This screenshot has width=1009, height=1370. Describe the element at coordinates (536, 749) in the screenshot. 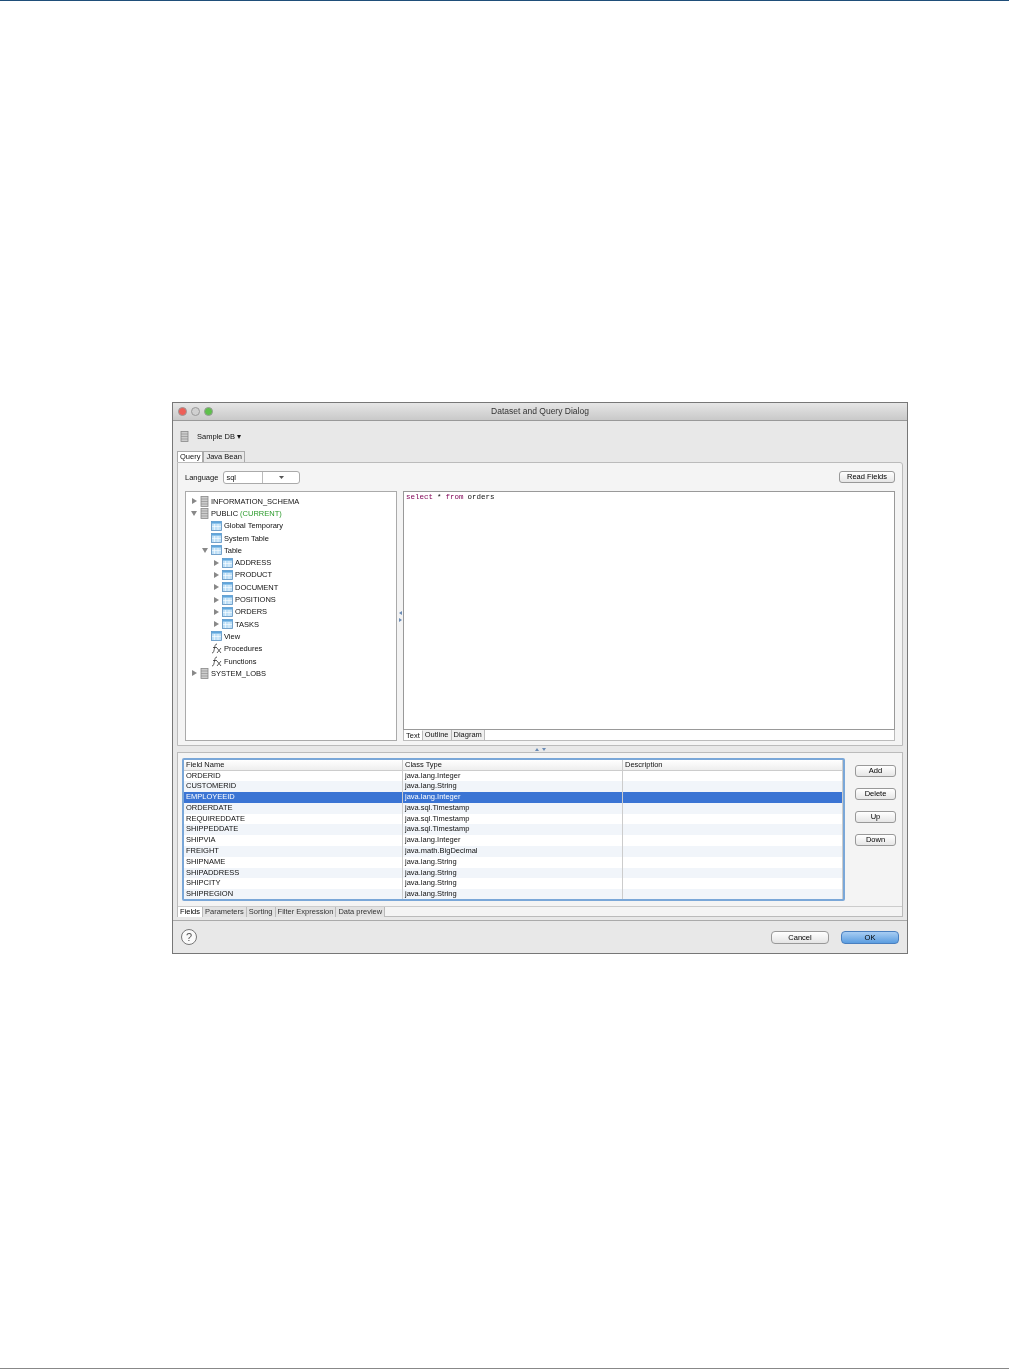

I see `up-arrow-icon` at that location.